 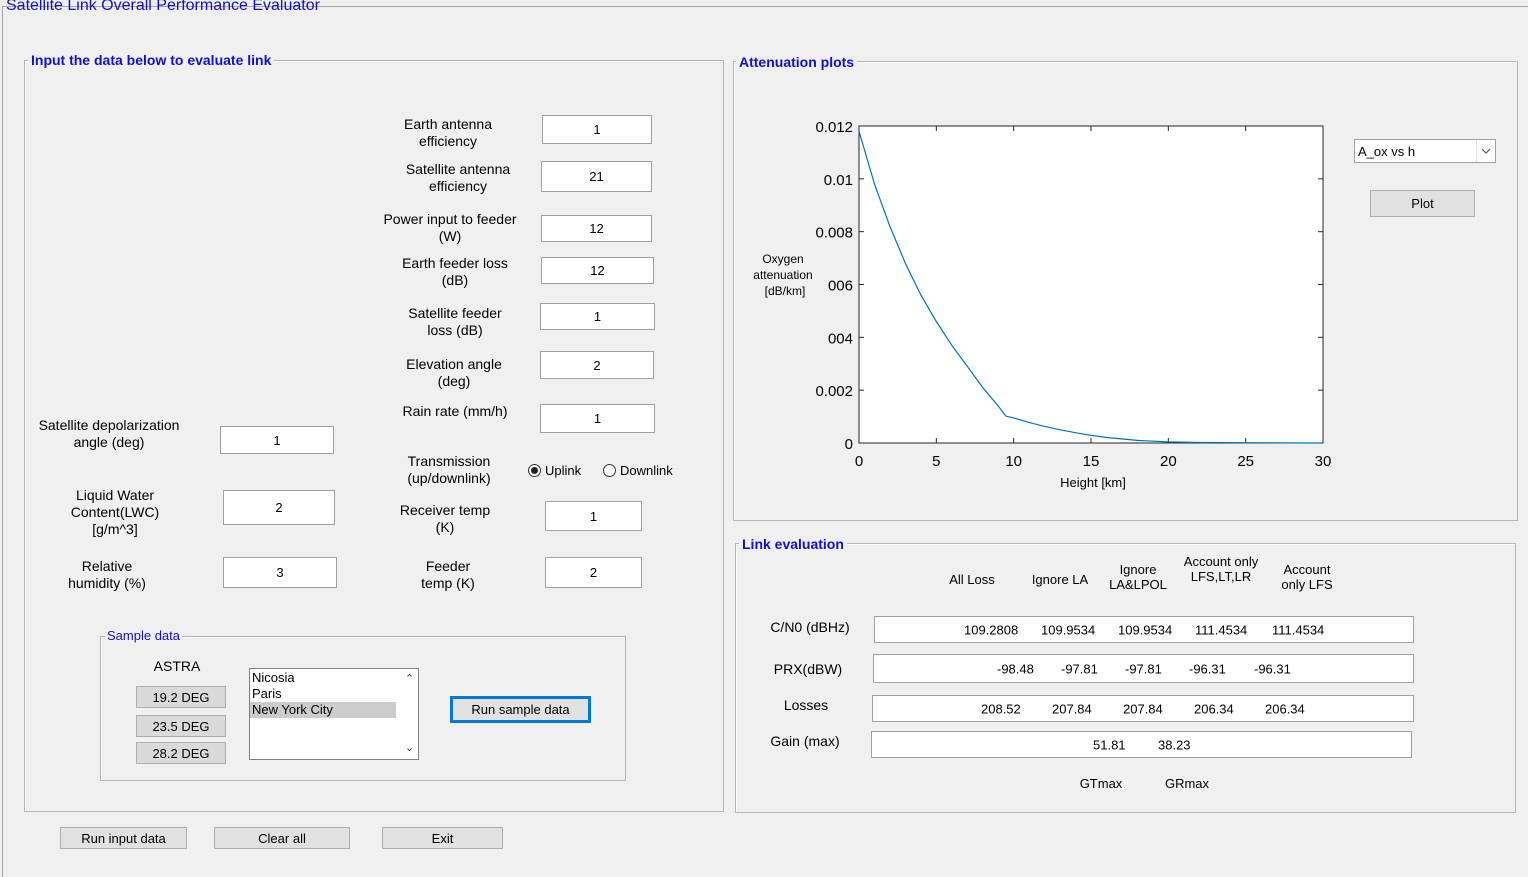 I want to click on rain-rate-input: 1, so click(x=597, y=418).